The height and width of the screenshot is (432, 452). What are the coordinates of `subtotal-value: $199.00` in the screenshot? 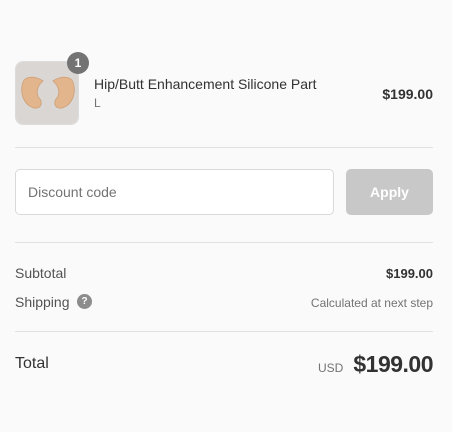 It's located at (409, 273).